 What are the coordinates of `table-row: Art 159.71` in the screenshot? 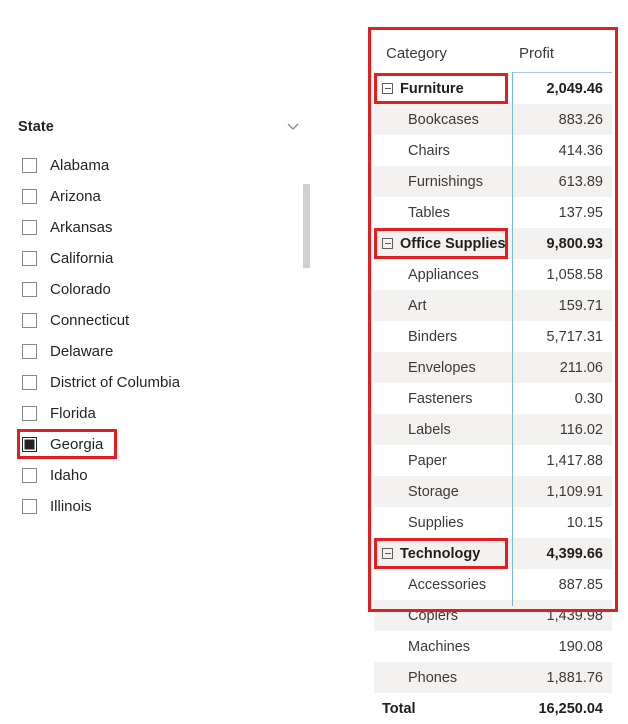 It's located at (493, 305).